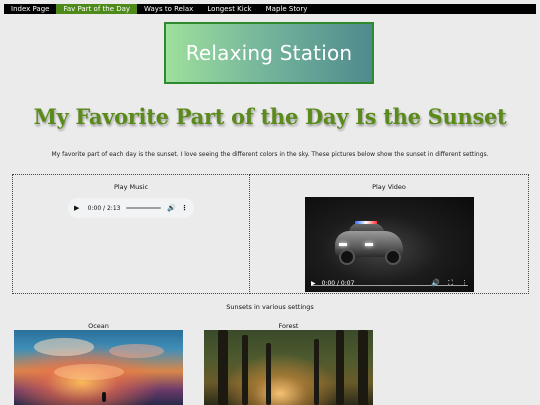 The height and width of the screenshot is (405, 540). What do you see at coordinates (347, 257) in the screenshot?
I see `car-wheel-front` at bounding box center [347, 257].